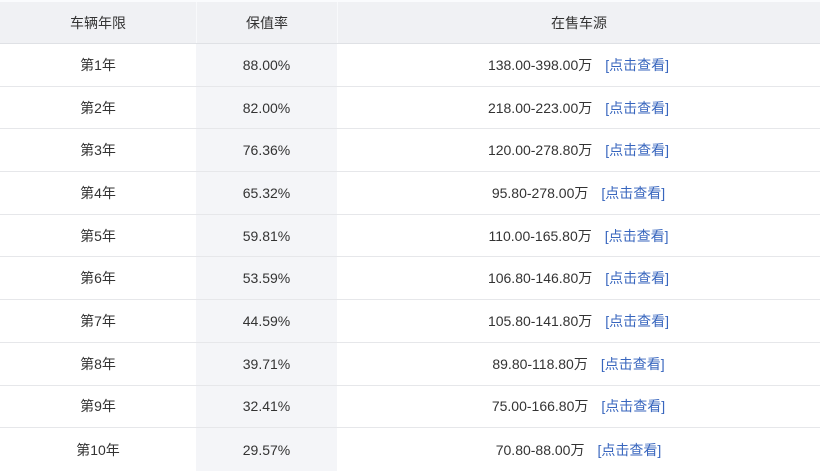 The width and height of the screenshot is (820, 471). I want to click on vehicle-age-cell: 第9年, so click(98, 407).